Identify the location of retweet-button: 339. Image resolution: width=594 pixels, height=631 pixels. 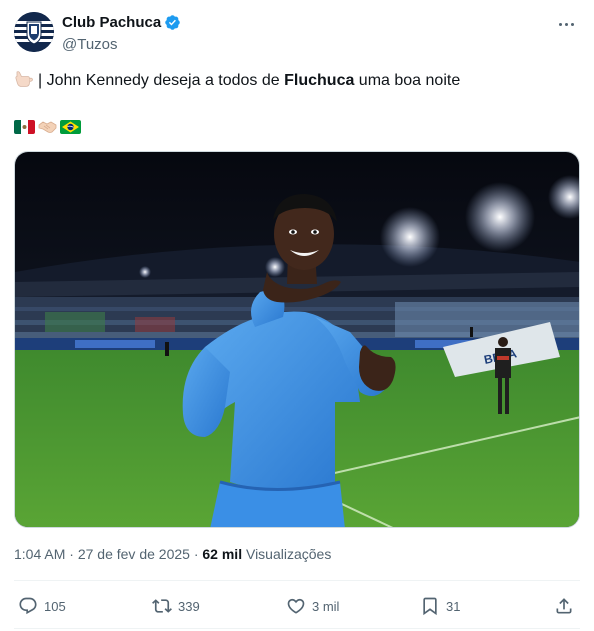
(176, 606).